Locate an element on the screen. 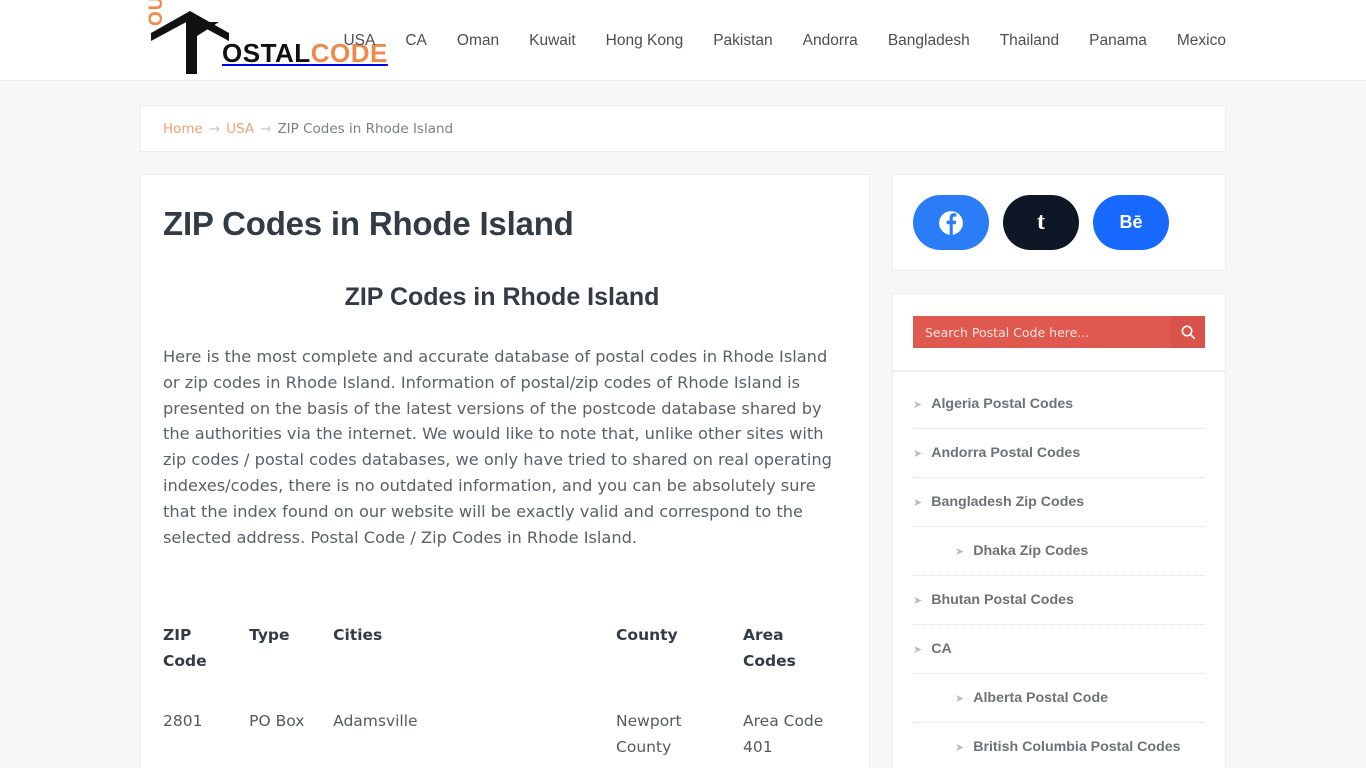 This screenshot has width=1366, height=768. nav-item-ca: CA is located at coordinates (416, 41).